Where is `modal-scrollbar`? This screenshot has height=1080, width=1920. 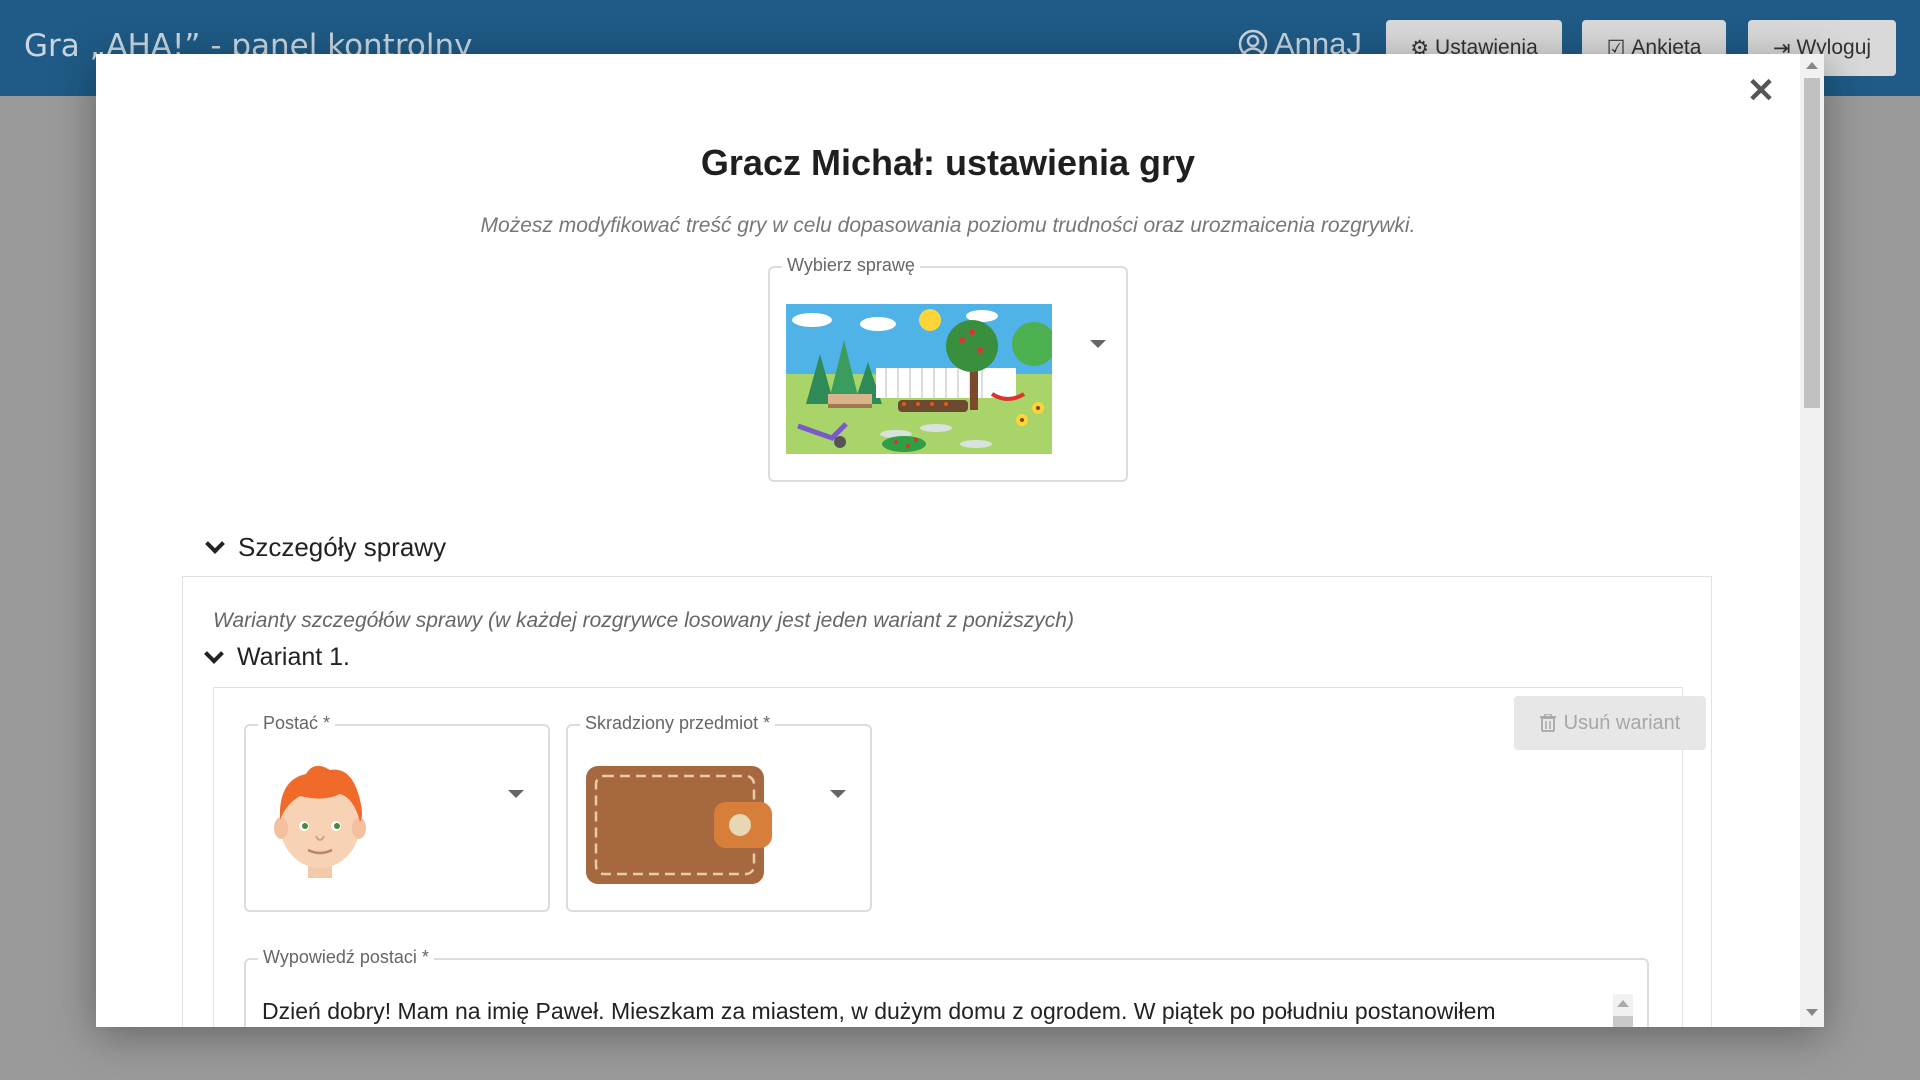 modal-scrollbar is located at coordinates (1812, 540).